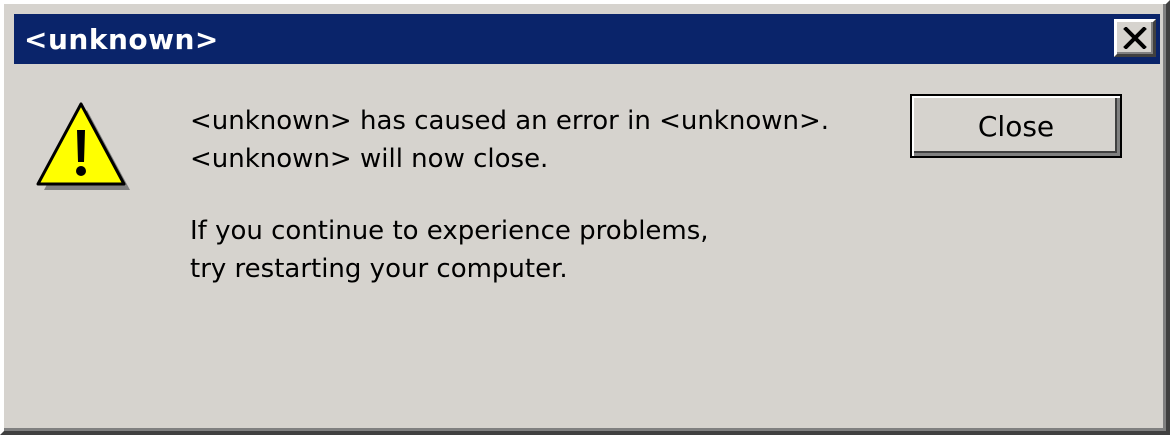  Describe the element at coordinates (587, 39) in the screenshot. I see `title-bar: <unknown>` at that location.